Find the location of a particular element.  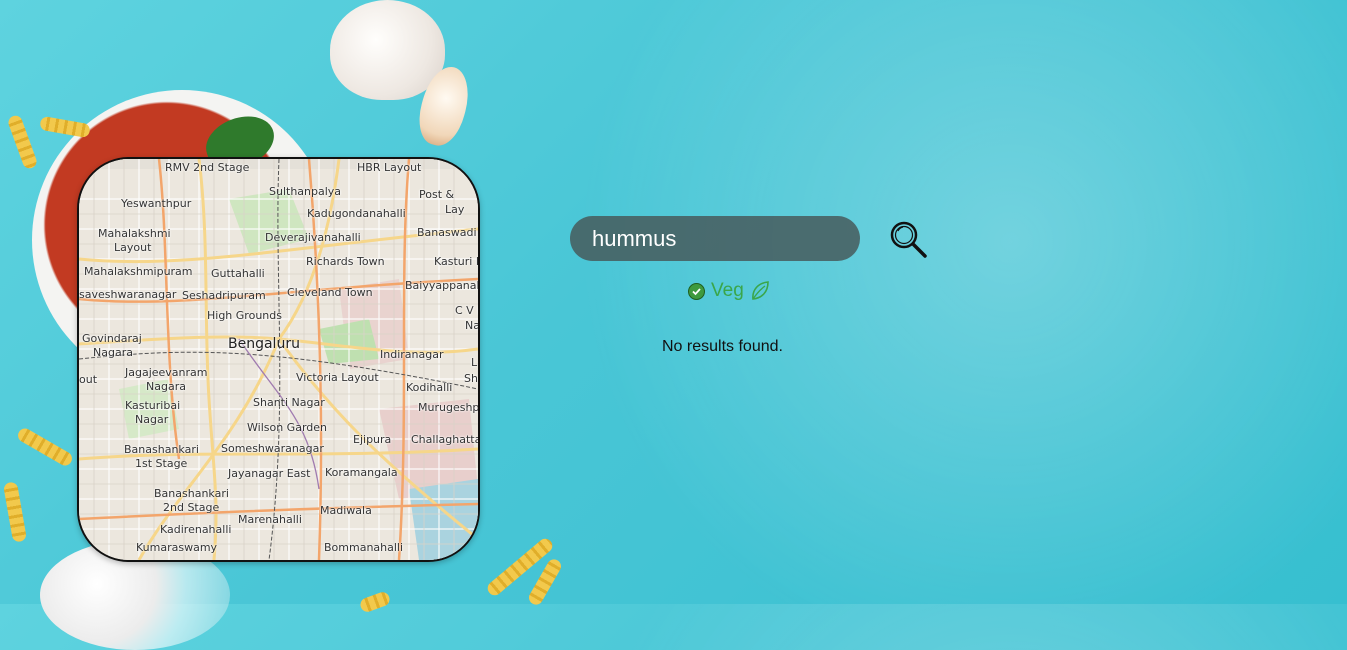

map-label: saveshwaranagar is located at coordinates (128, 294).